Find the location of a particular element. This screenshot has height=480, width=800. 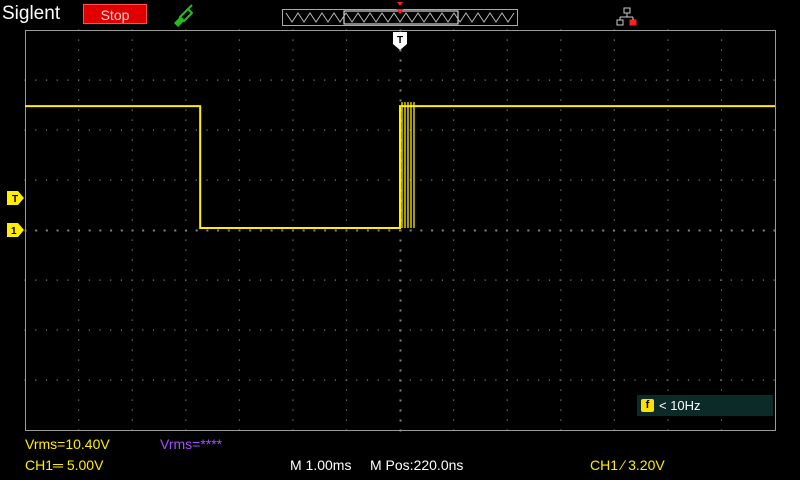

measurement-vrms-ch2: Vrms=**** is located at coordinates (191, 444).